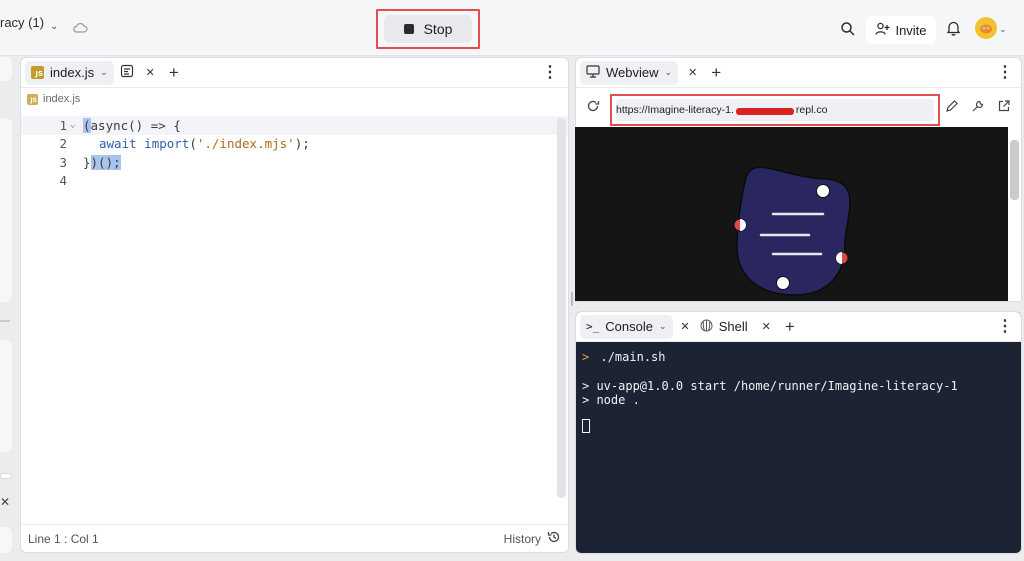  What do you see at coordinates (798, 327) in the screenshot?
I see `console-tab-bar: >_ Console ⌄ ✕ Shell ✕ + ⋮` at bounding box center [798, 327].